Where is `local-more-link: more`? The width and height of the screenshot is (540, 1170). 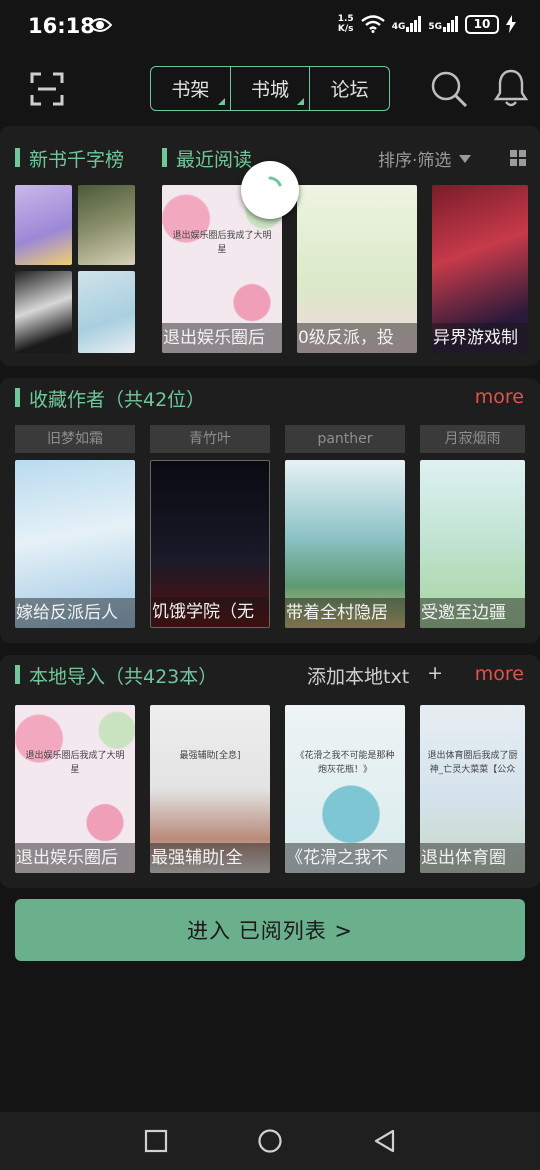
local-more-link: more is located at coordinates (499, 674).